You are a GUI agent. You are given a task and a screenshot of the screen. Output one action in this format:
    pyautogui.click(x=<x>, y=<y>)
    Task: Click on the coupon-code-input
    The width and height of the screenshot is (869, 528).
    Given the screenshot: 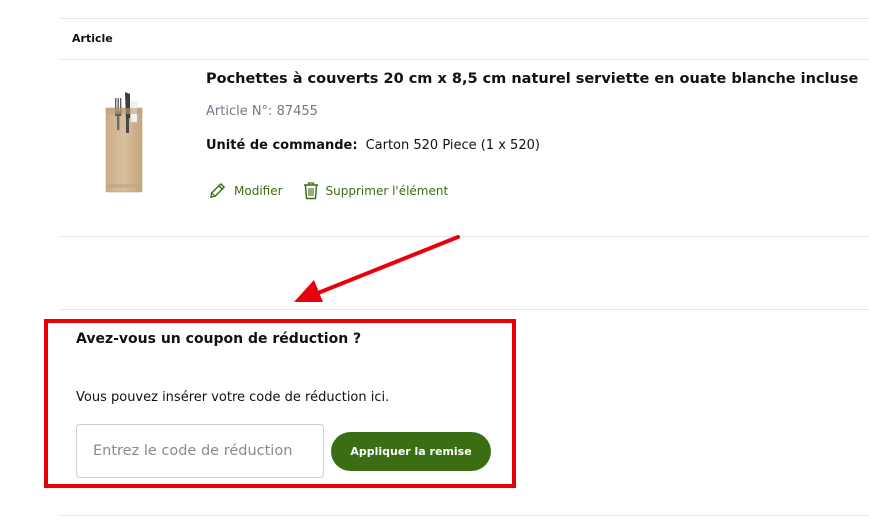 What is the action you would take?
    pyautogui.click(x=200, y=451)
    